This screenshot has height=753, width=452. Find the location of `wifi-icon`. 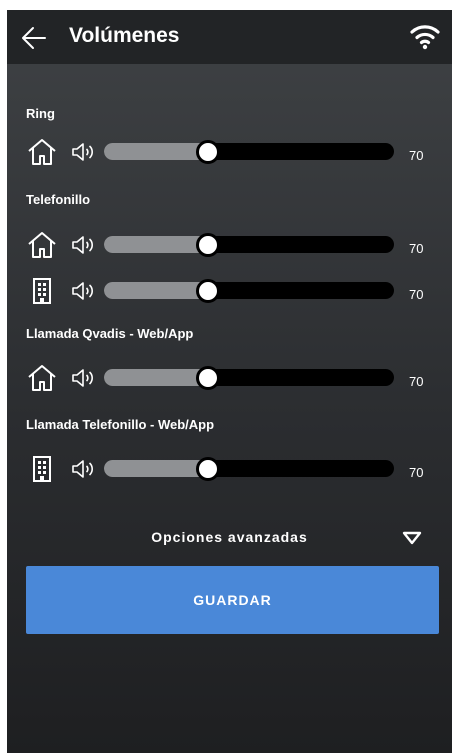

wifi-icon is located at coordinates (425, 37).